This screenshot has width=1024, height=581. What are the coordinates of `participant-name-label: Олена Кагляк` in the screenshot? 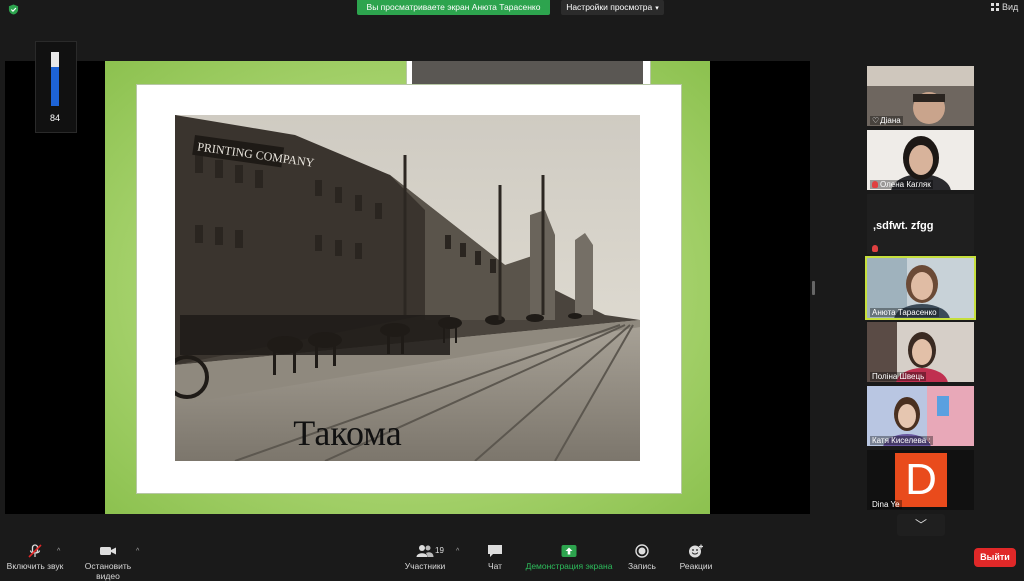 It's located at (905, 184).